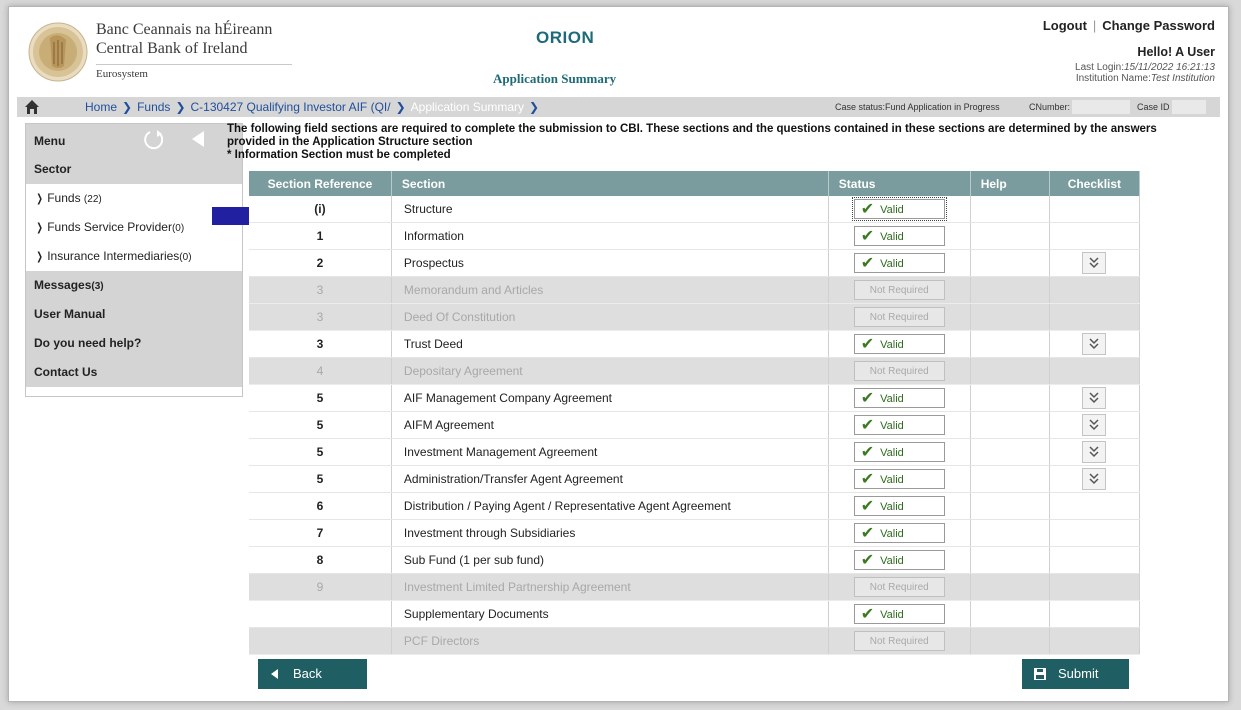 This screenshot has width=1241, height=710. I want to click on home-icon, so click(32, 107).